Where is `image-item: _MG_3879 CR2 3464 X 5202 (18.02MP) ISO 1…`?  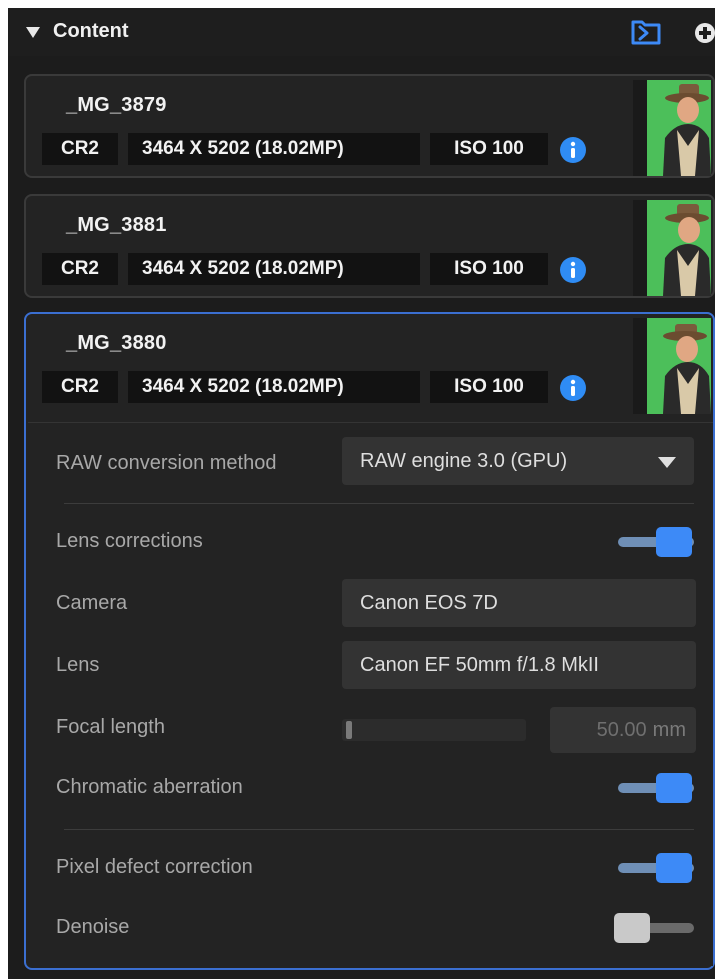
image-item: _MG_3879 CR2 3464 X 5202 (18.02MP) ISO 1… is located at coordinates (369, 126).